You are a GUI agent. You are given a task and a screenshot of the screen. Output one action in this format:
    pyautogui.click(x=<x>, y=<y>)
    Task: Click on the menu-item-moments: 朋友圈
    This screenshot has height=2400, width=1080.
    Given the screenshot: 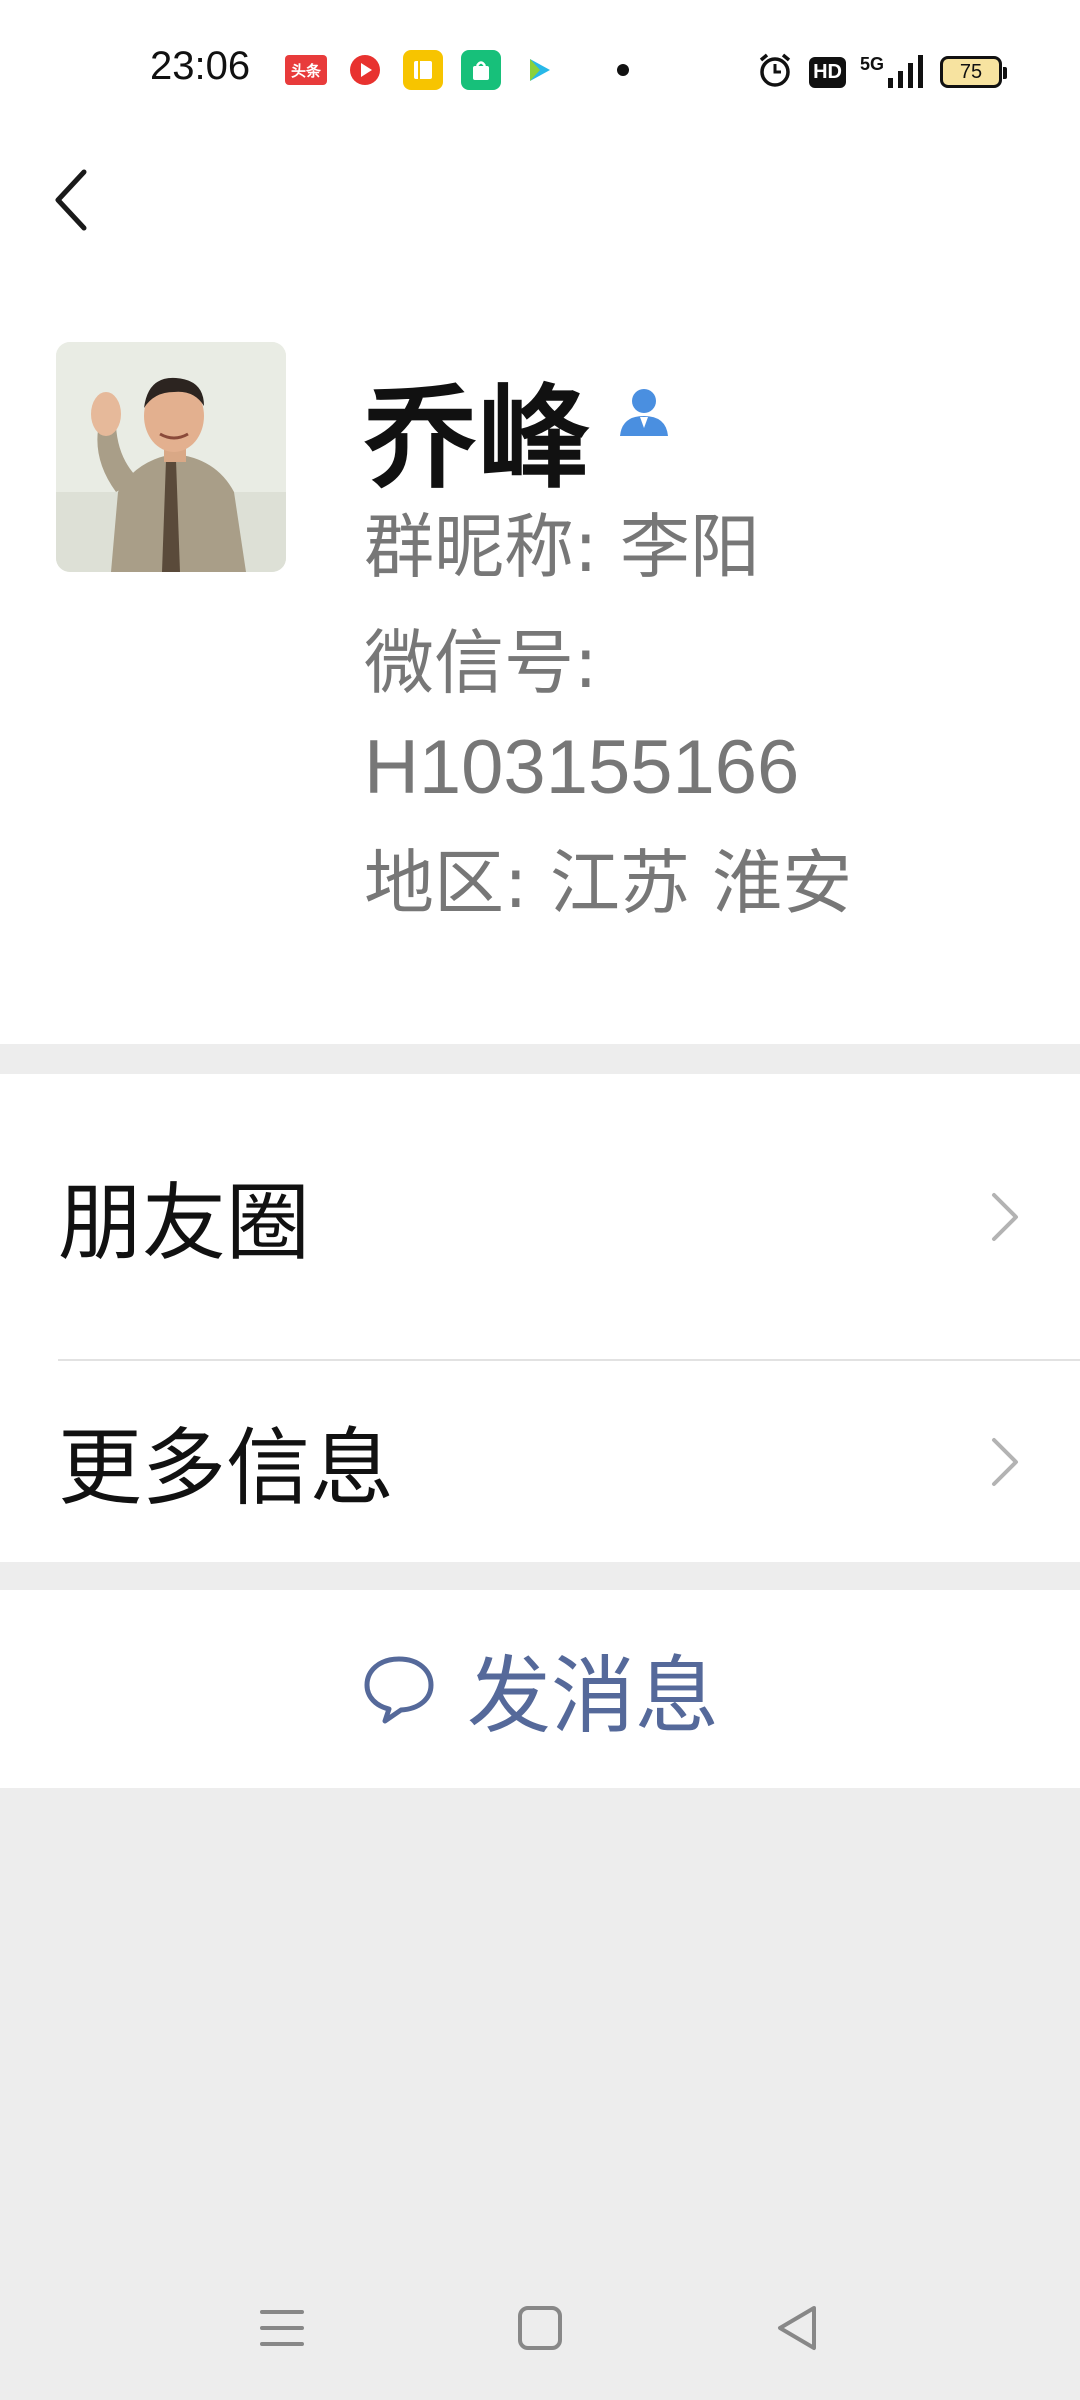 What is the action you would take?
    pyautogui.click(x=540, y=1216)
    